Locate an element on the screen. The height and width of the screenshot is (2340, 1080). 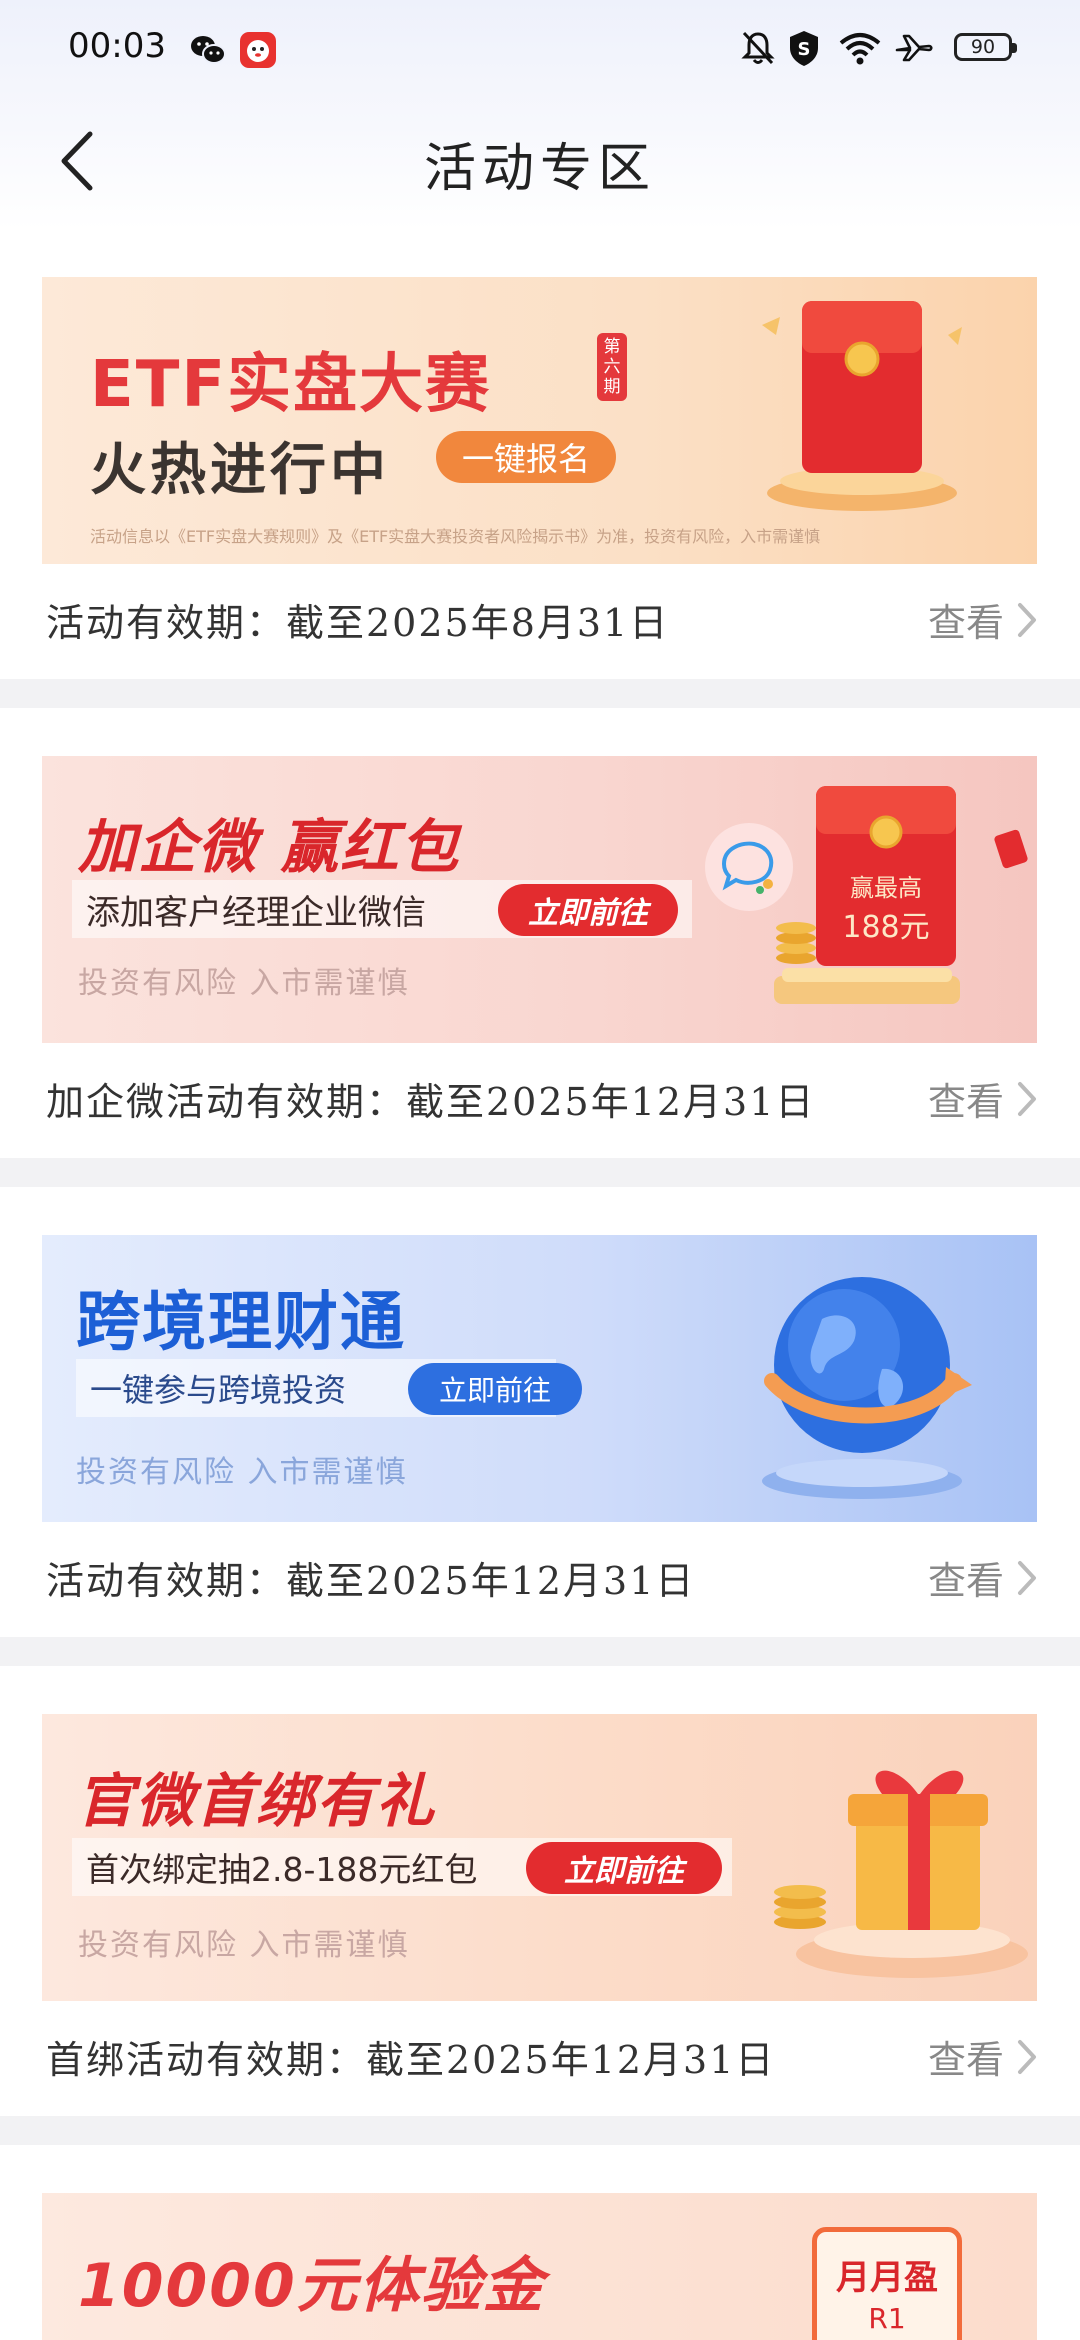
svg-text: S is located at coordinates (804, 49).